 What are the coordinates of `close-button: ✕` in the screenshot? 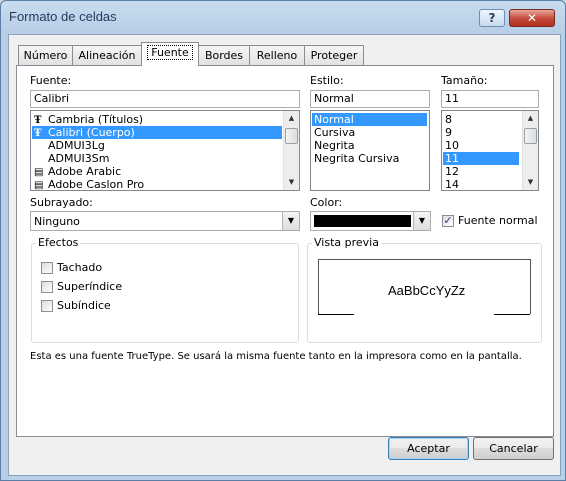 It's located at (532, 18).